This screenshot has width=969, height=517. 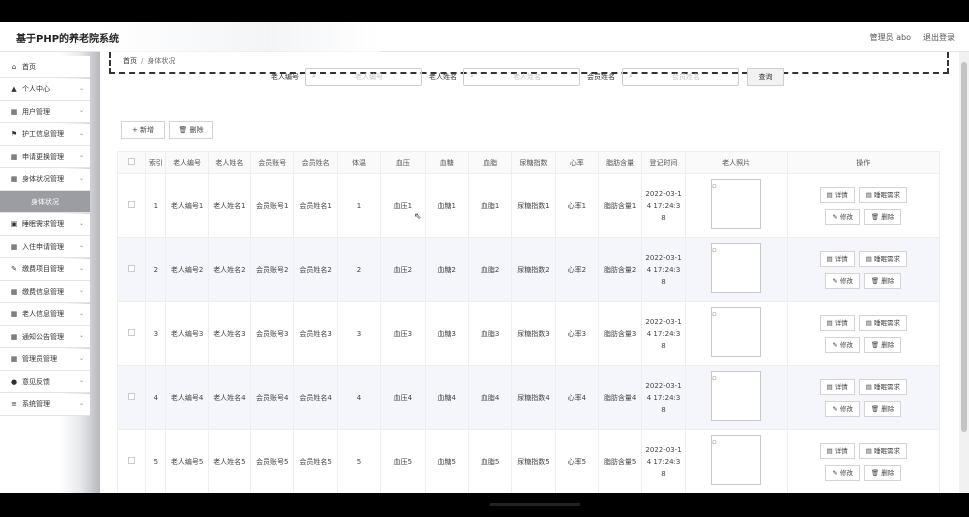 What do you see at coordinates (143, 130) in the screenshot?
I see `add-button: + 新增` at bounding box center [143, 130].